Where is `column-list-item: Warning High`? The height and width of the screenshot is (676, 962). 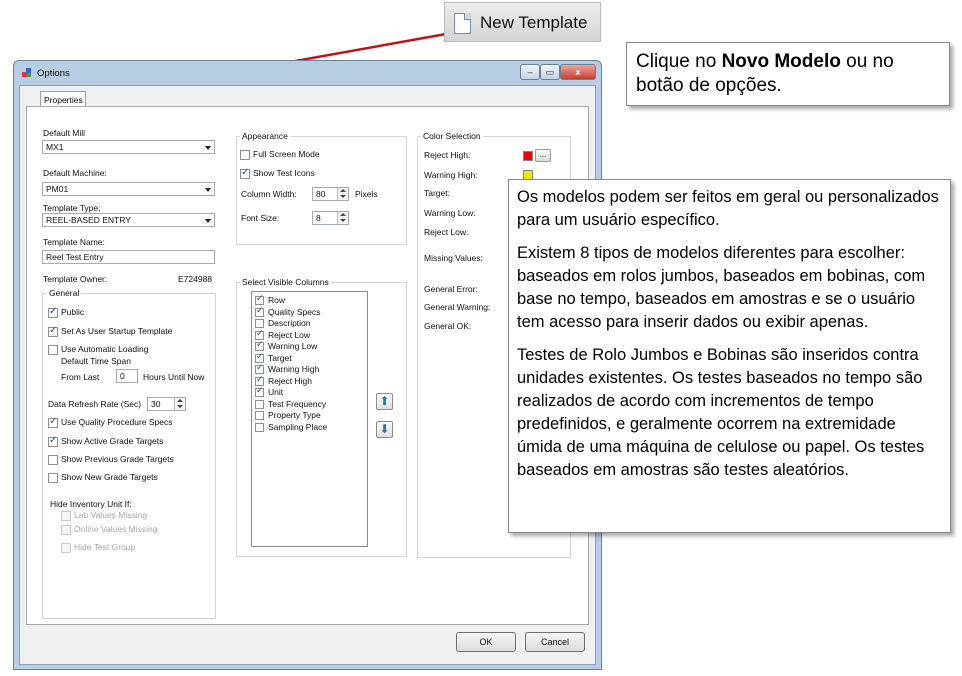 column-list-item: Warning High is located at coordinates (310, 369).